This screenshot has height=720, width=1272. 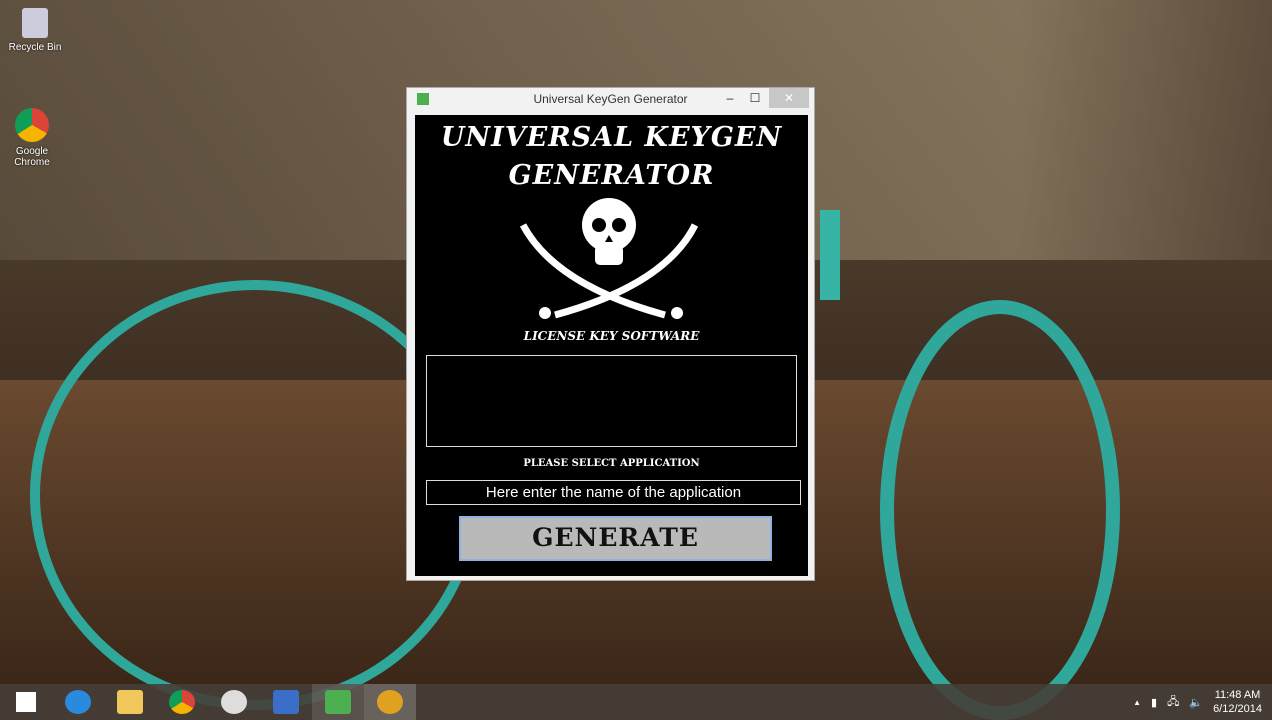 I want to click on taskbar-chrome, so click(x=182, y=702).